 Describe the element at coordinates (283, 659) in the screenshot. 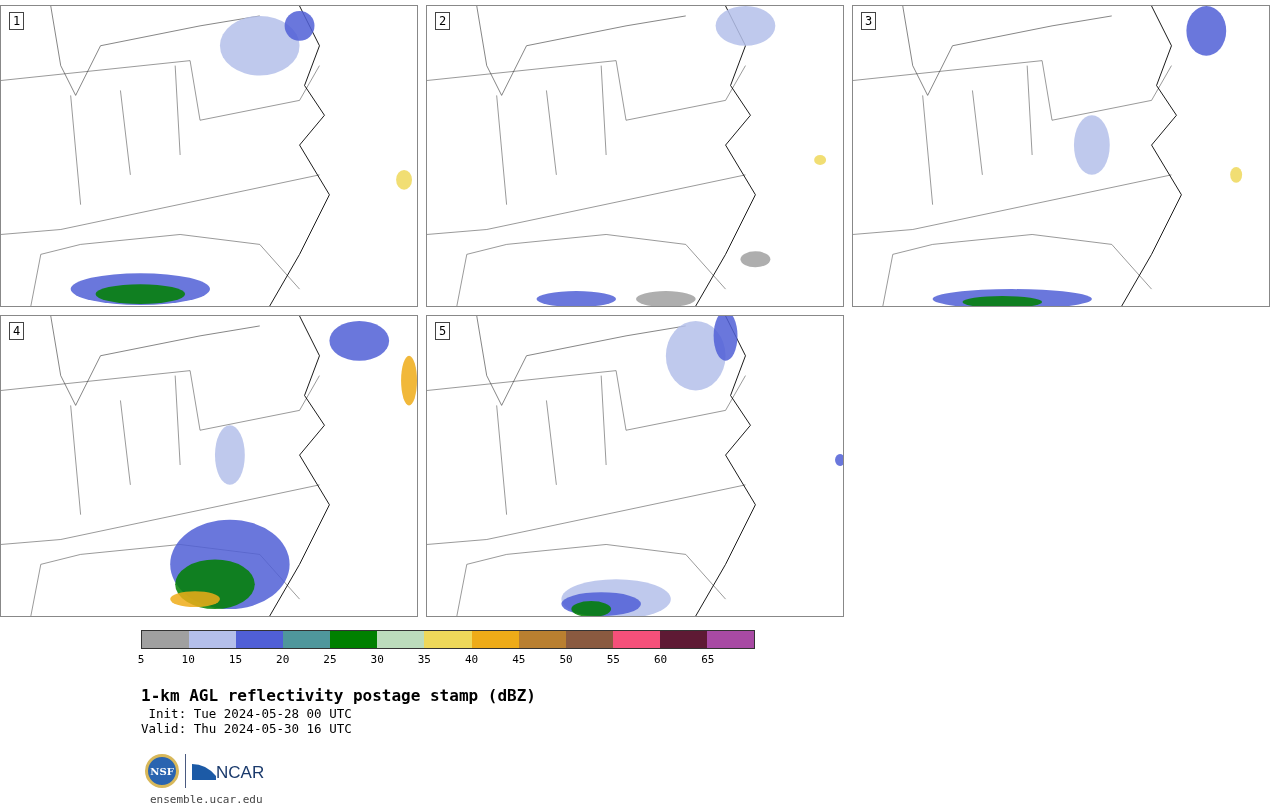

I see `tick-label: 20` at that location.